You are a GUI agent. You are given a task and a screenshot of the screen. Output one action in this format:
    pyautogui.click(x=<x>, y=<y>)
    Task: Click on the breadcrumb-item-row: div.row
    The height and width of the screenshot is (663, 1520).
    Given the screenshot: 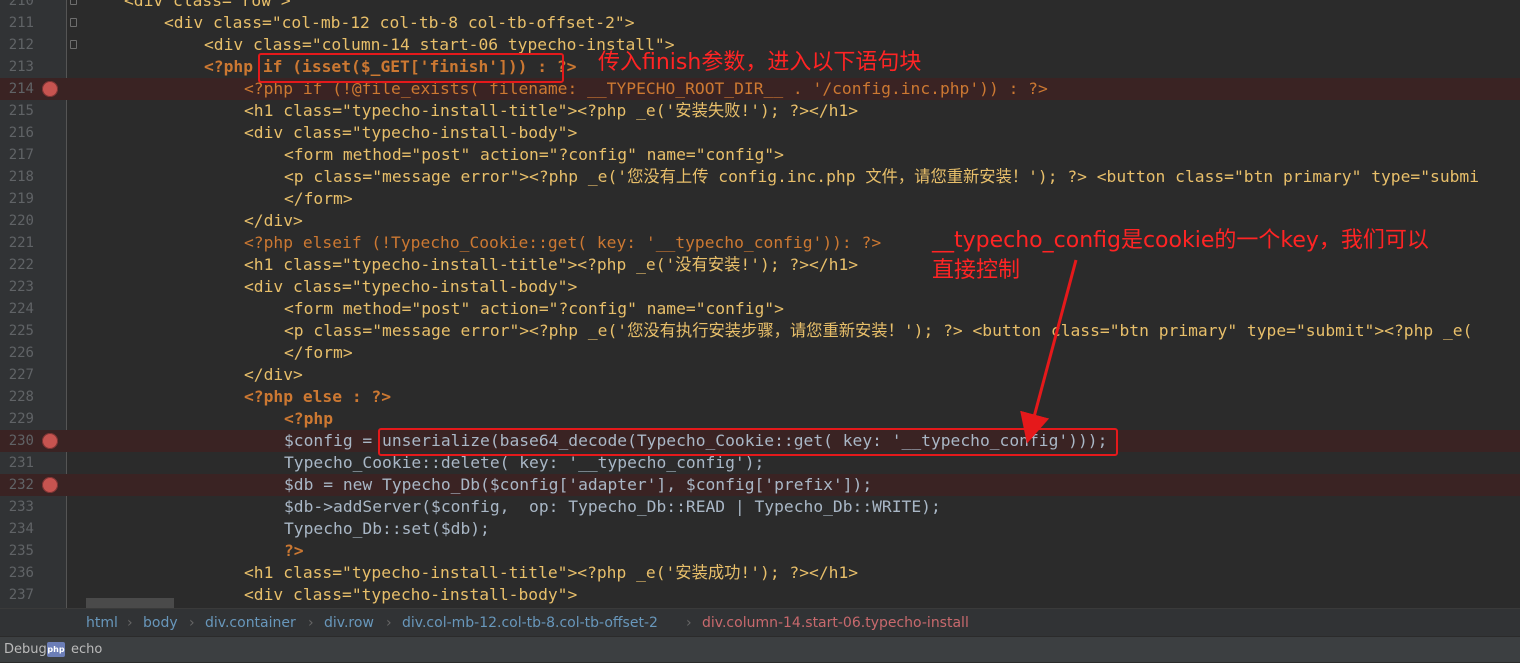 What is the action you would take?
    pyautogui.click(x=349, y=623)
    